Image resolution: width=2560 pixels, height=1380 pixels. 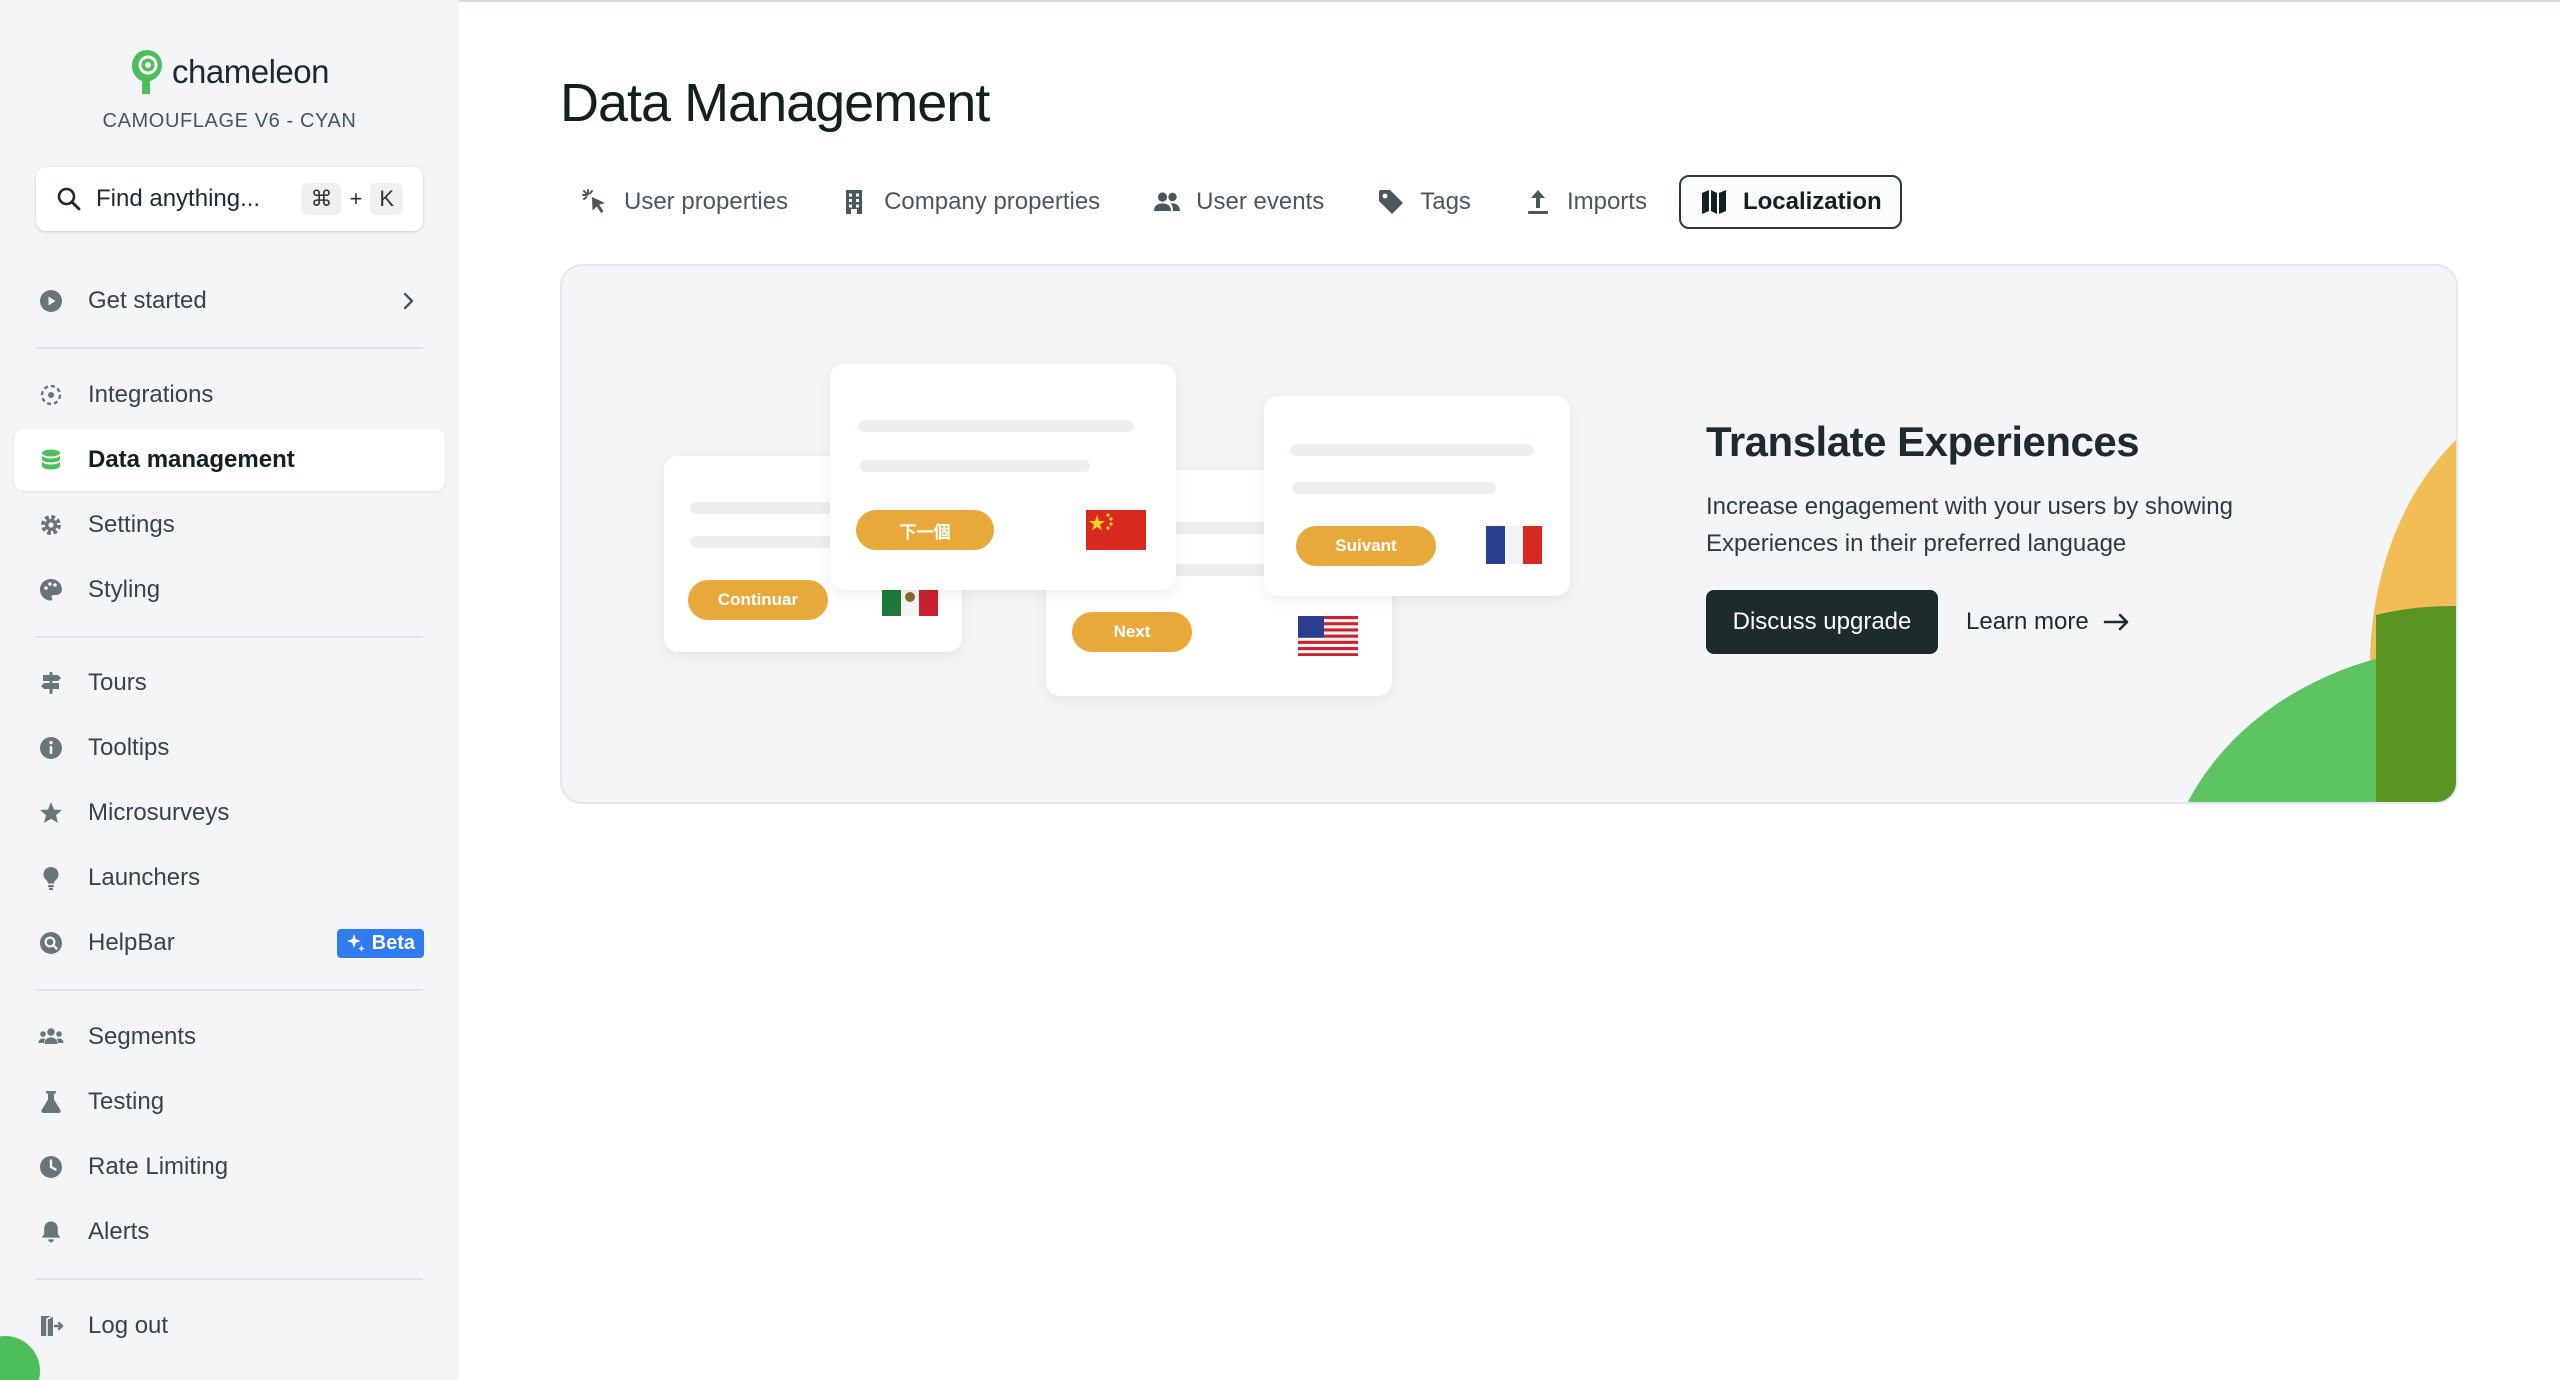 What do you see at coordinates (229, 1102) in the screenshot?
I see `sidebar-item-testing: Testing` at bounding box center [229, 1102].